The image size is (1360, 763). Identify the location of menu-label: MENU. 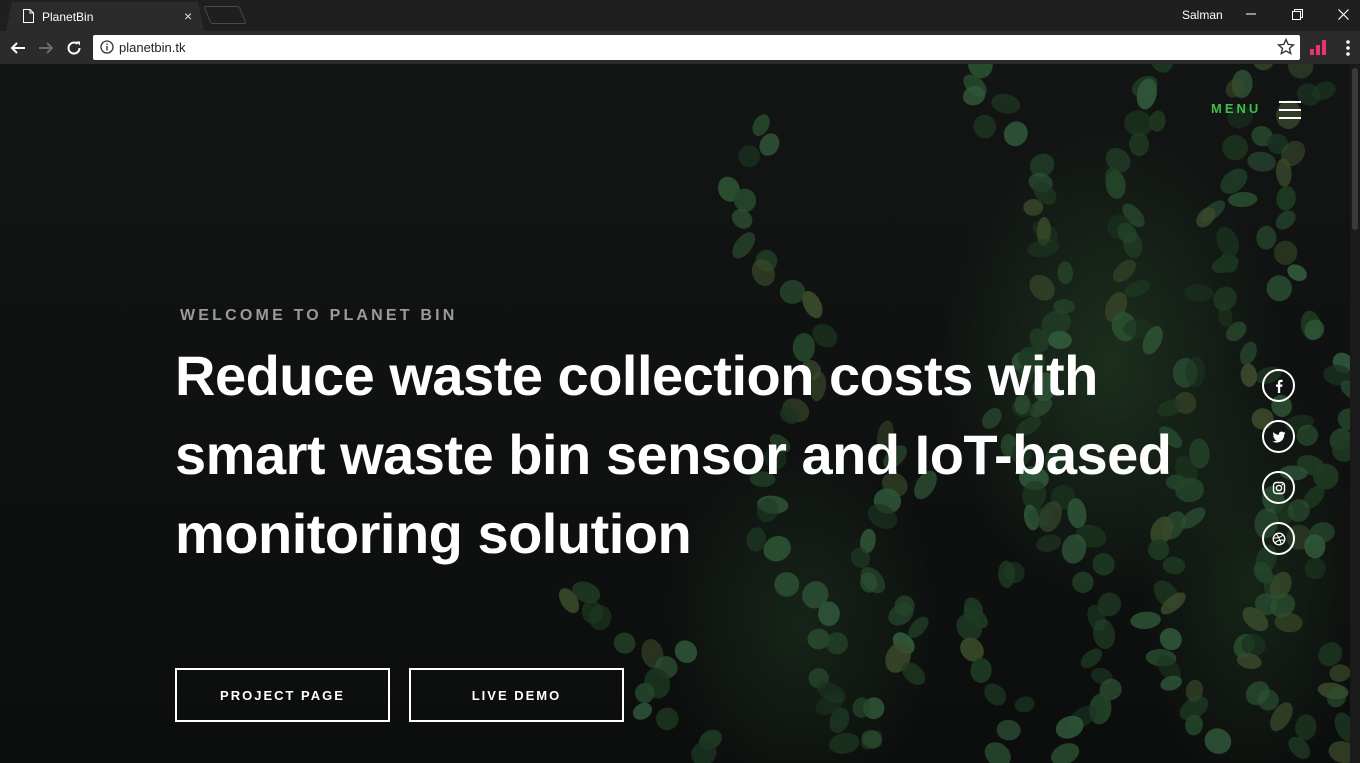
(1236, 108).